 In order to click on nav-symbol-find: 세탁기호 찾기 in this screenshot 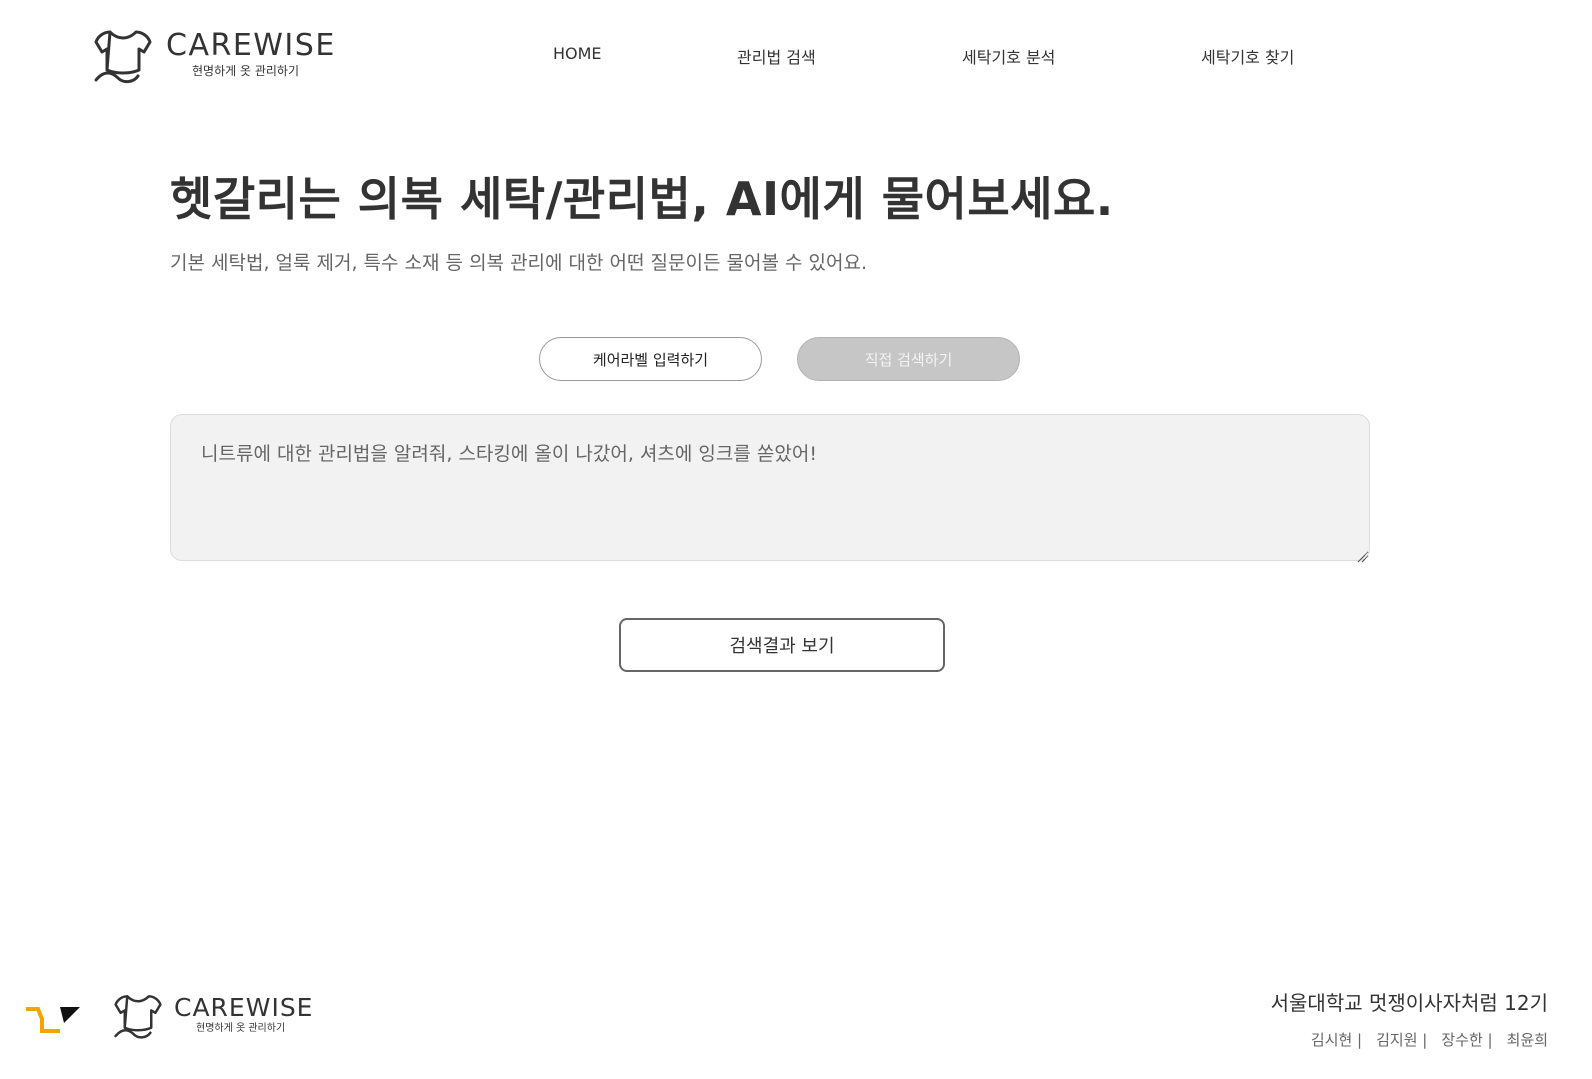, I will do `click(1247, 56)`.